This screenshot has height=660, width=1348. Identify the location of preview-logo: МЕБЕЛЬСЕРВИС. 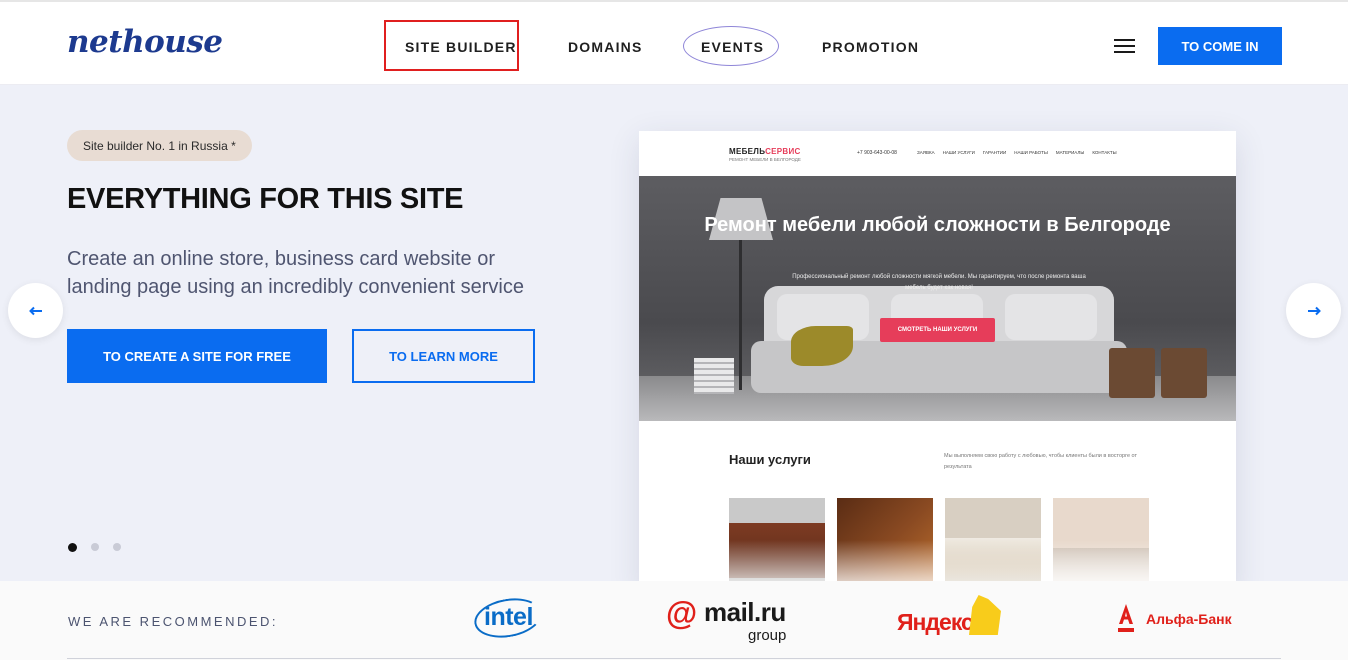
(765, 151).